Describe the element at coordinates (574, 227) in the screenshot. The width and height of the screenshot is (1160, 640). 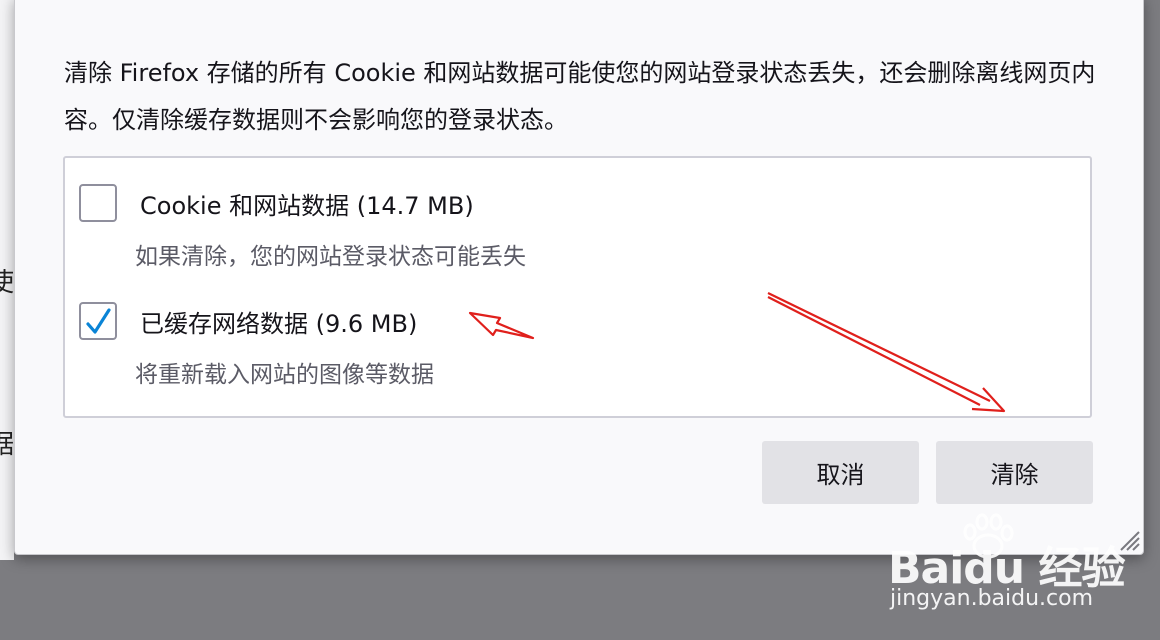
I see `option-cookies-site-data: Cookie 和网站数据 (14.7 MB) 如果清除，您的网站登录状态可能丢失` at that location.